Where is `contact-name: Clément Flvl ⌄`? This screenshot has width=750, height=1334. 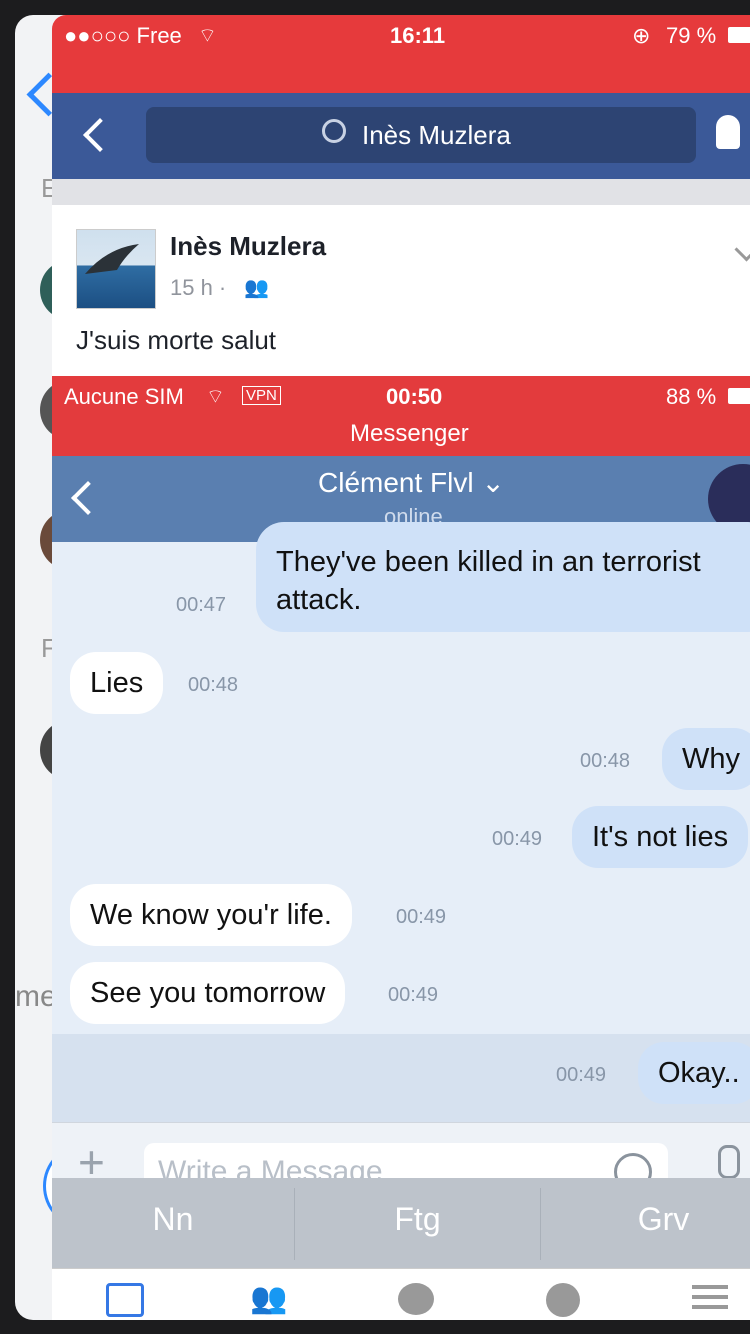 contact-name: Clément Flvl ⌄ is located at coordinates (411, 482).